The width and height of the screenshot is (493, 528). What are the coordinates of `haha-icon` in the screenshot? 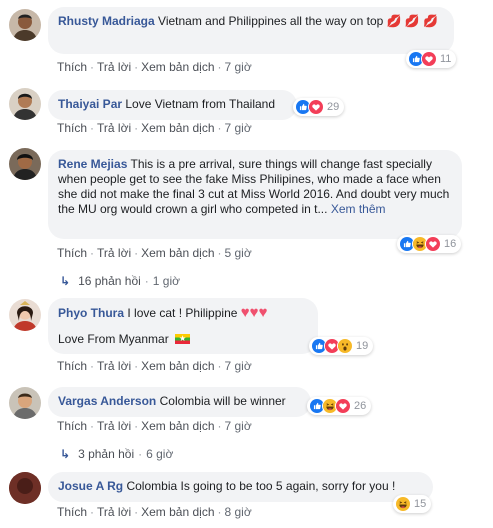 It's located at (403, 504).